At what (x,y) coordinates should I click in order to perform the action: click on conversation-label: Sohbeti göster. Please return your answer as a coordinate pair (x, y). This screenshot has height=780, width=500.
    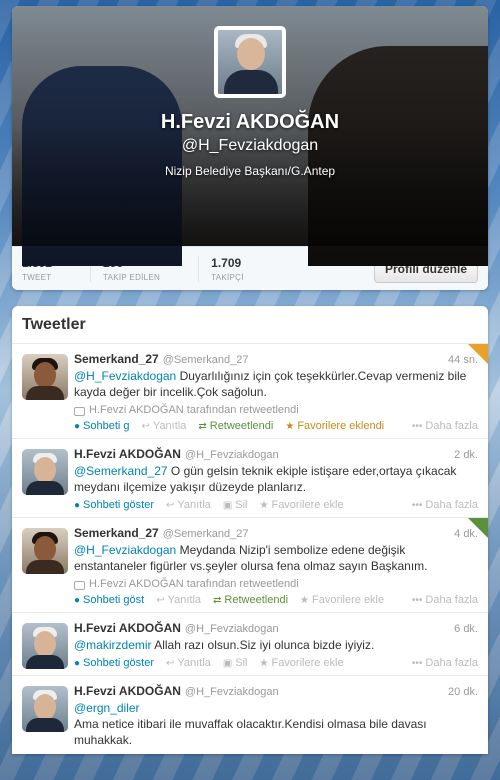
    Looking at the image, I should click on (118, 505).